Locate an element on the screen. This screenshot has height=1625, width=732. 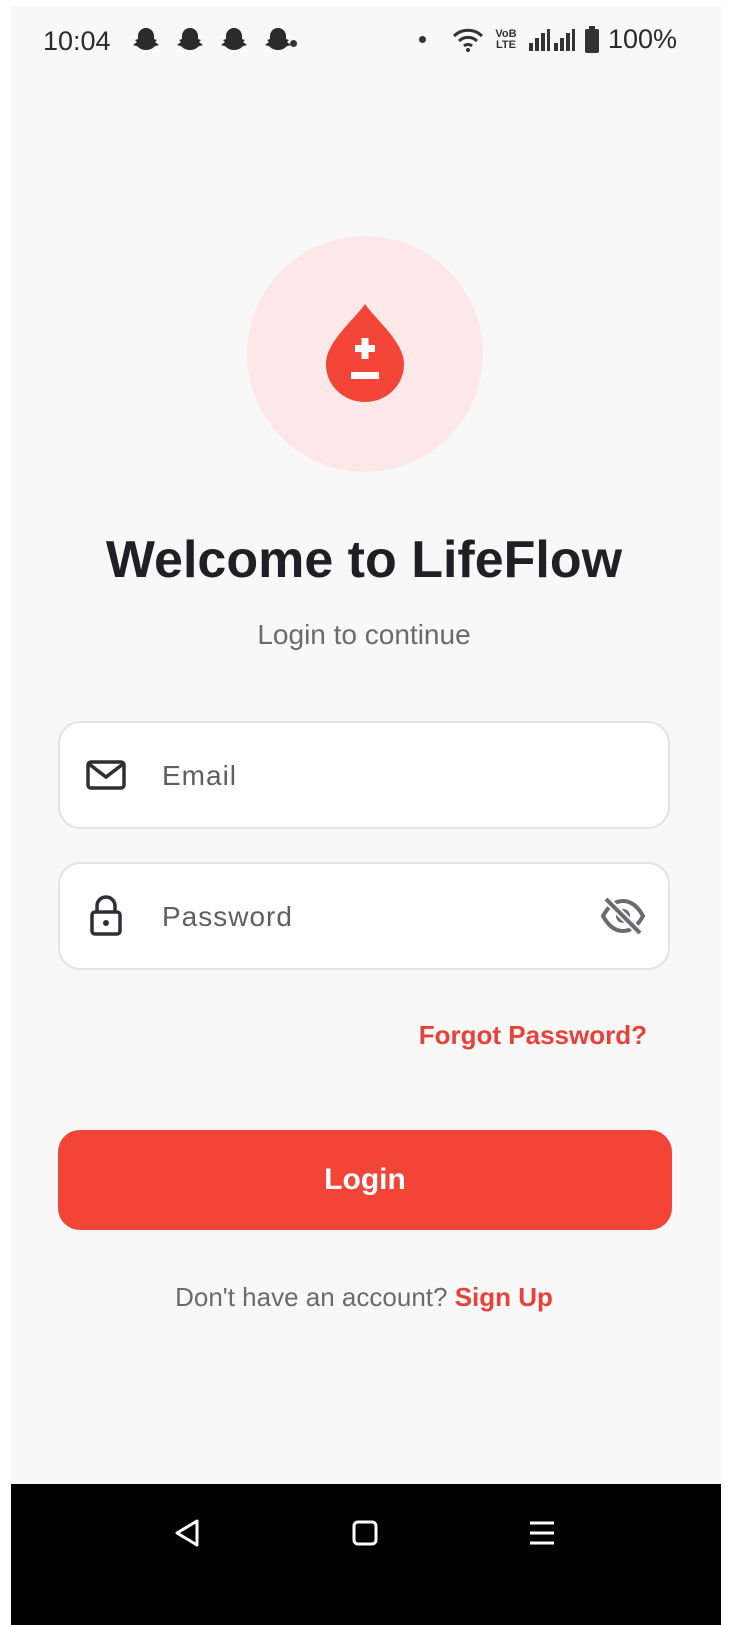
status-bar: 10:04 VoB LTE 100% is located at coordinates (366, 40).